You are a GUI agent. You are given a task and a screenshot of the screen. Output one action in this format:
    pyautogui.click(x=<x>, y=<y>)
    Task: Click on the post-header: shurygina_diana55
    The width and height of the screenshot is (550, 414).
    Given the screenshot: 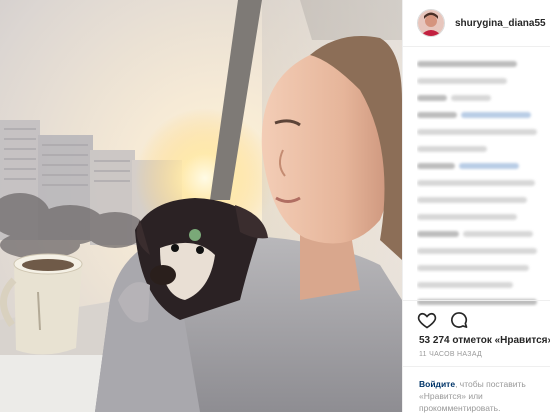 What is the action you would take?
    pyautogui.click(x=476, y=23)
    